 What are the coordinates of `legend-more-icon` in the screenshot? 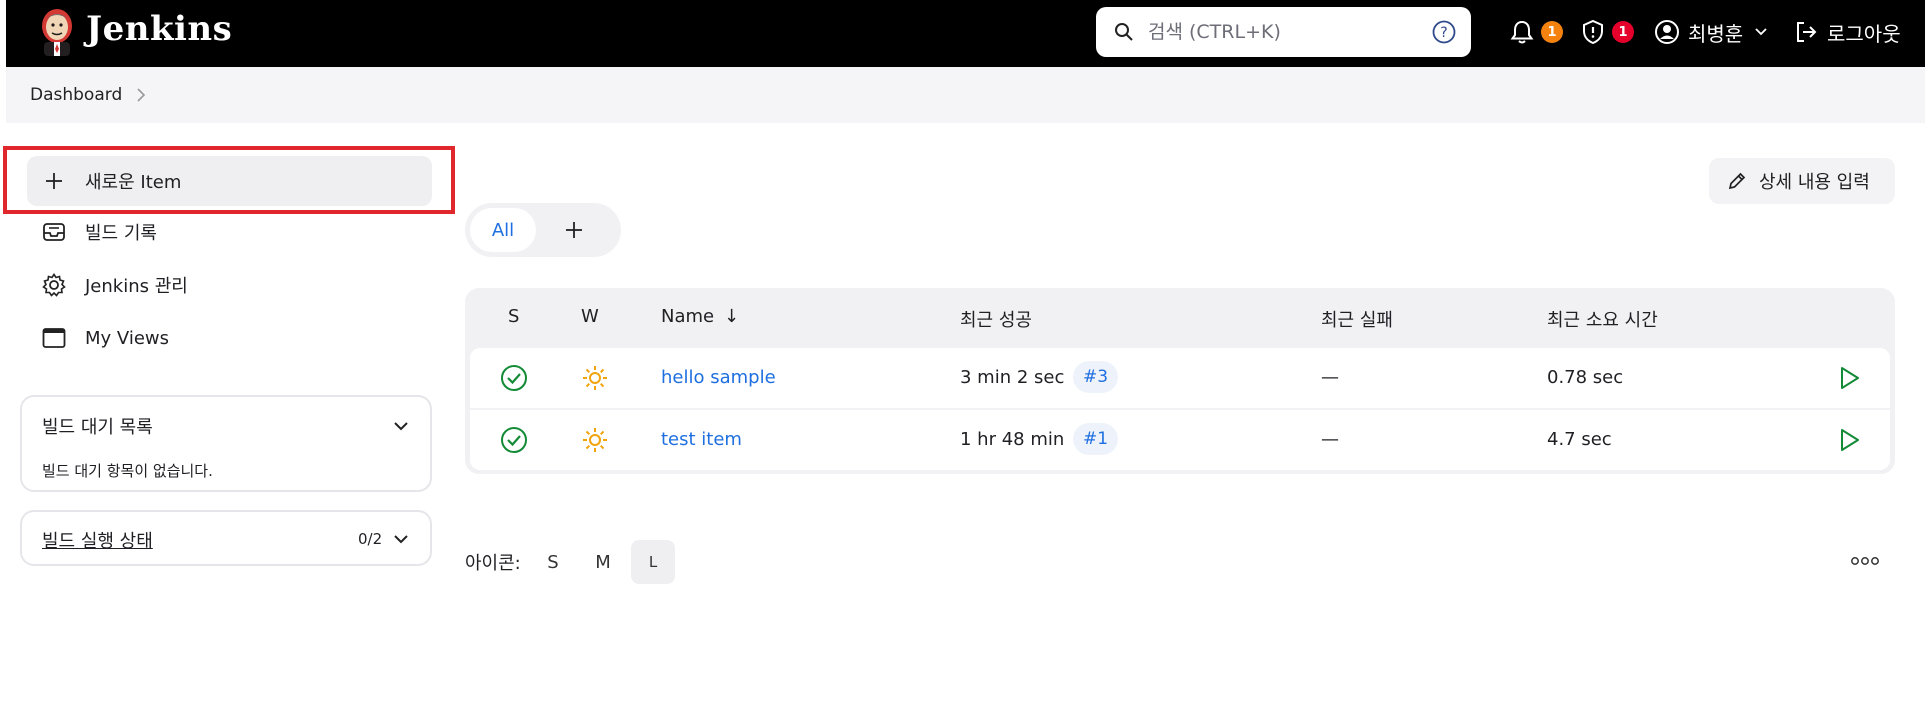 It's located at (1865, 561).